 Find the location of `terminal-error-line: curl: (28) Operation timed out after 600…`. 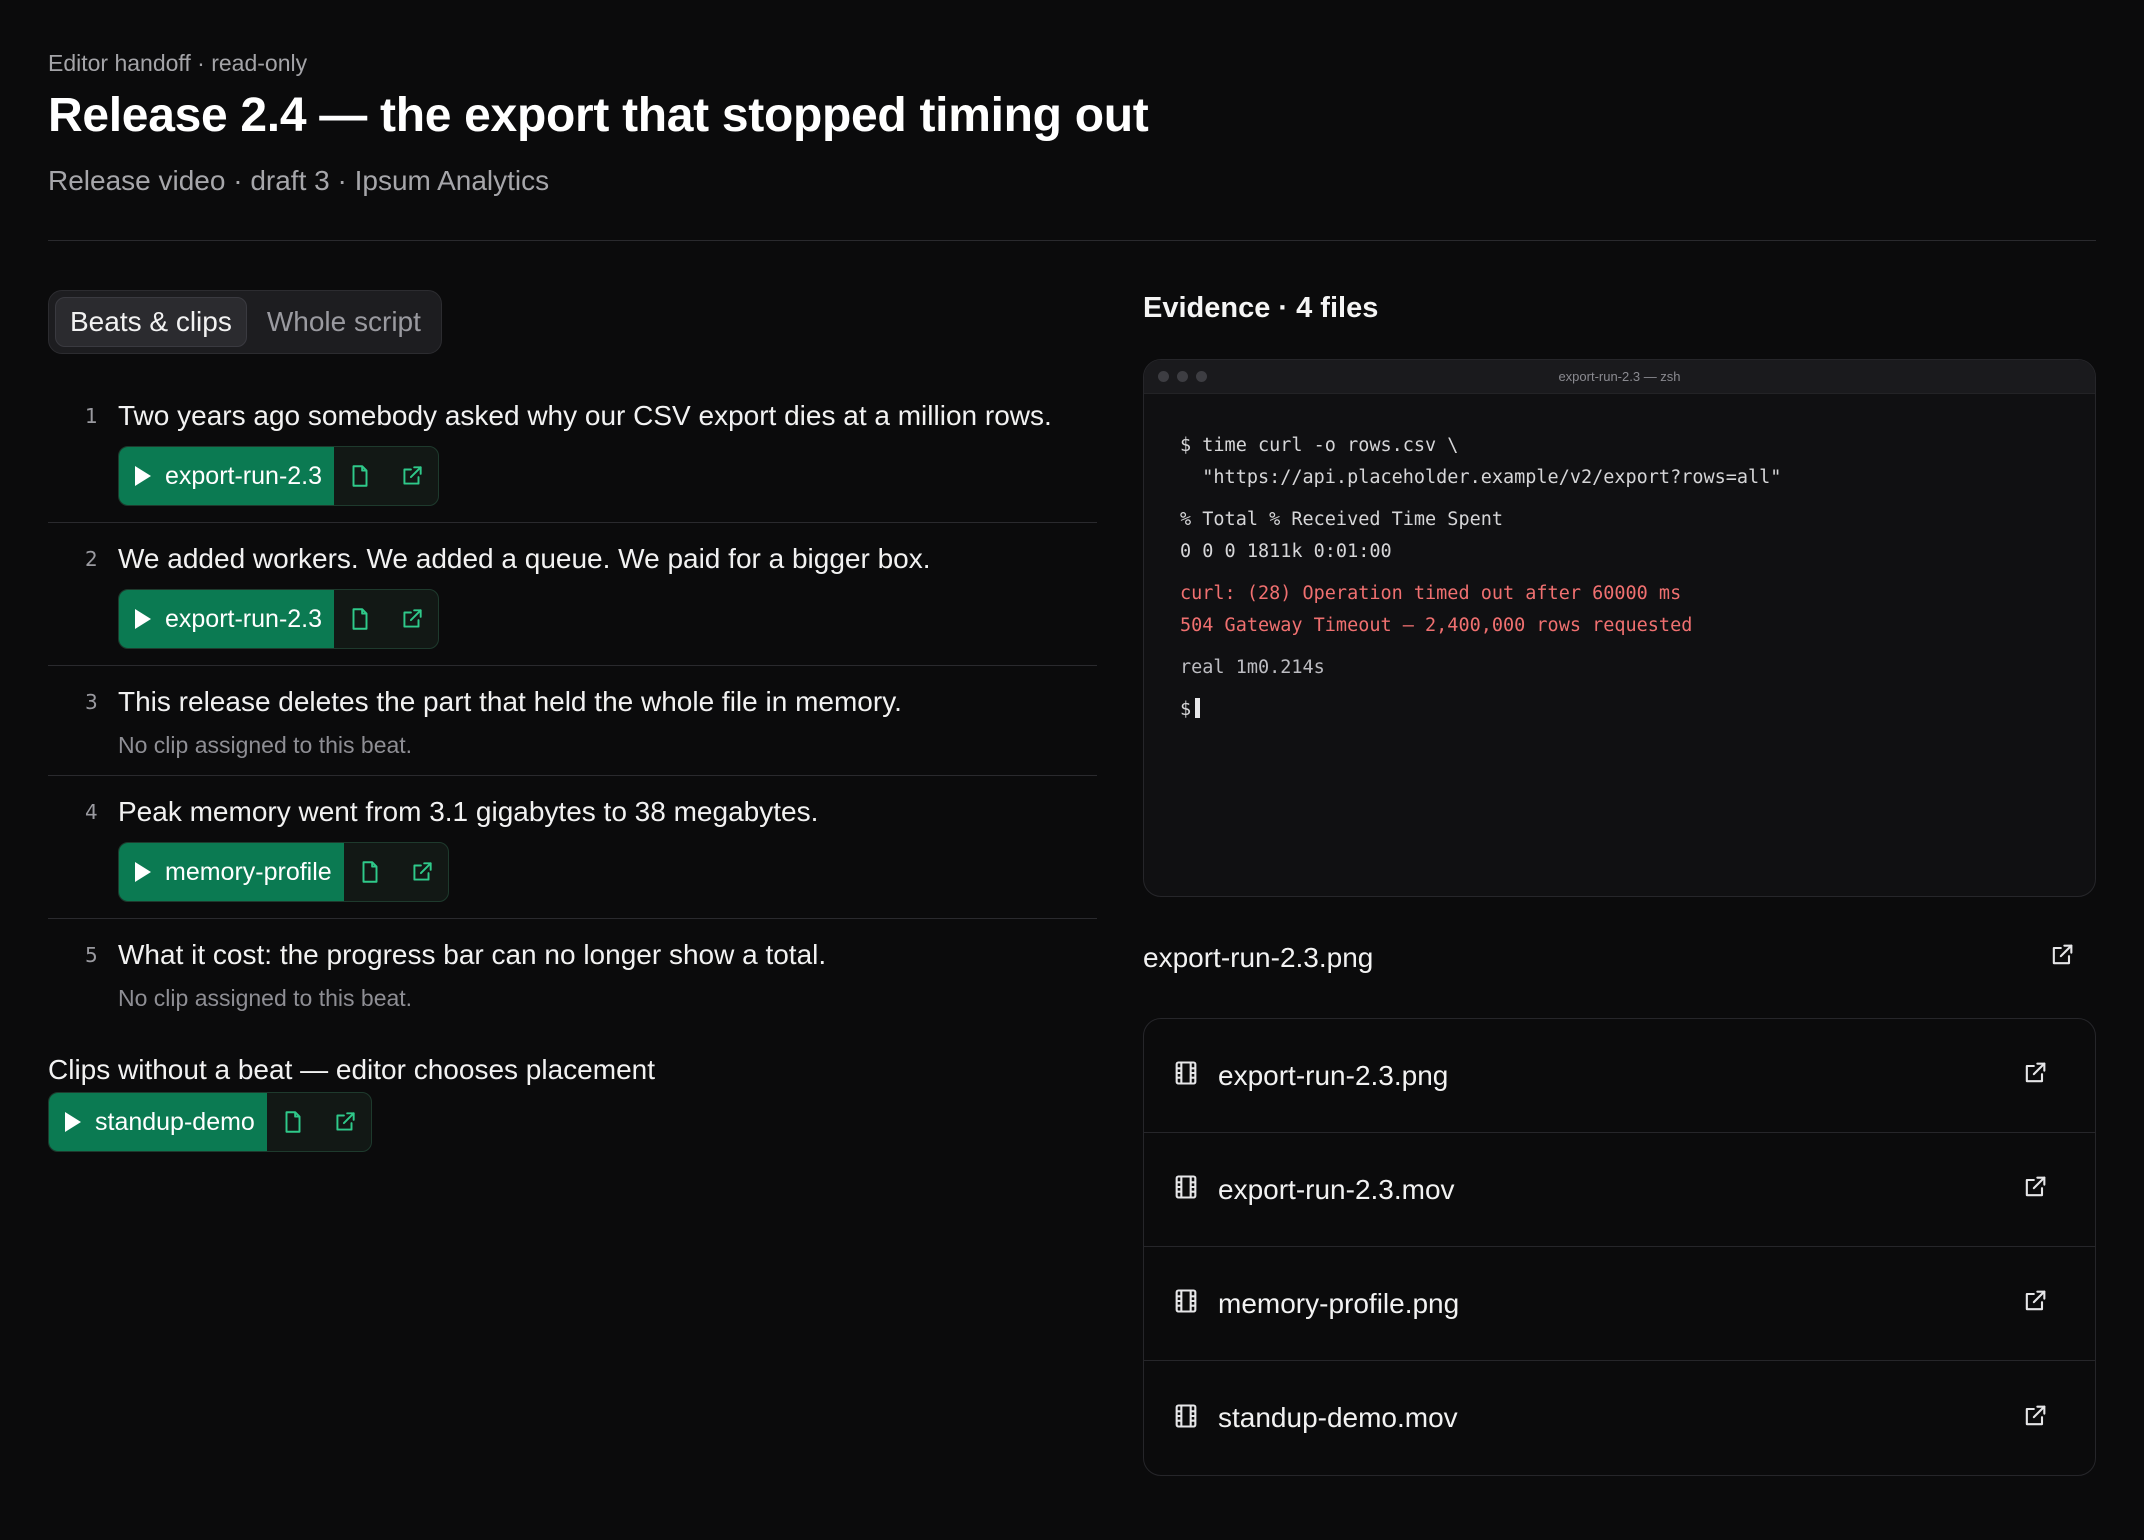

terminal-error-line: curl: (28) Operation timed out after 600… is located at coordinates (1431, 593).